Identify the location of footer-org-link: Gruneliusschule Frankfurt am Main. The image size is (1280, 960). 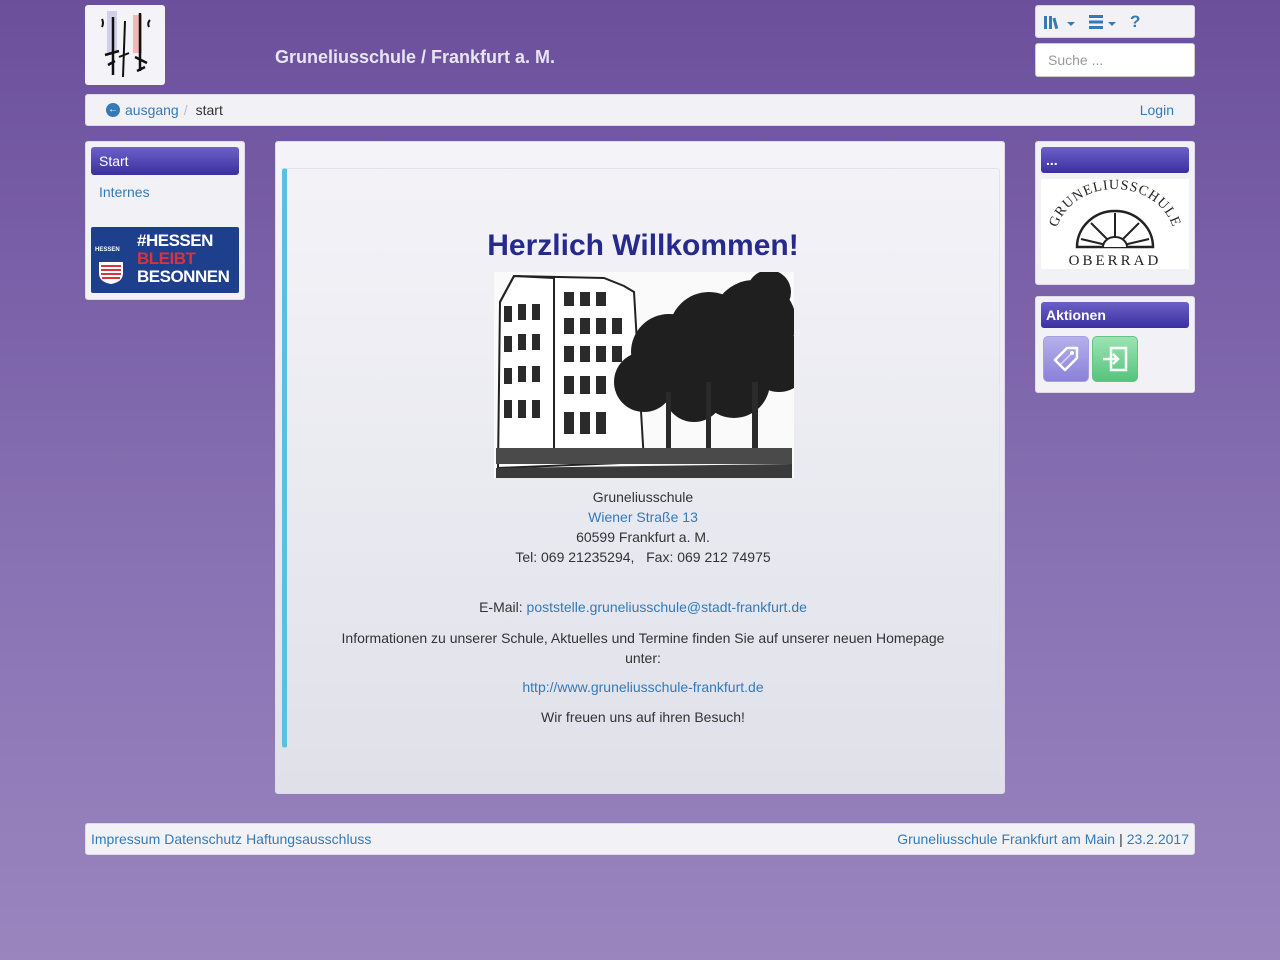
(1006, 839).